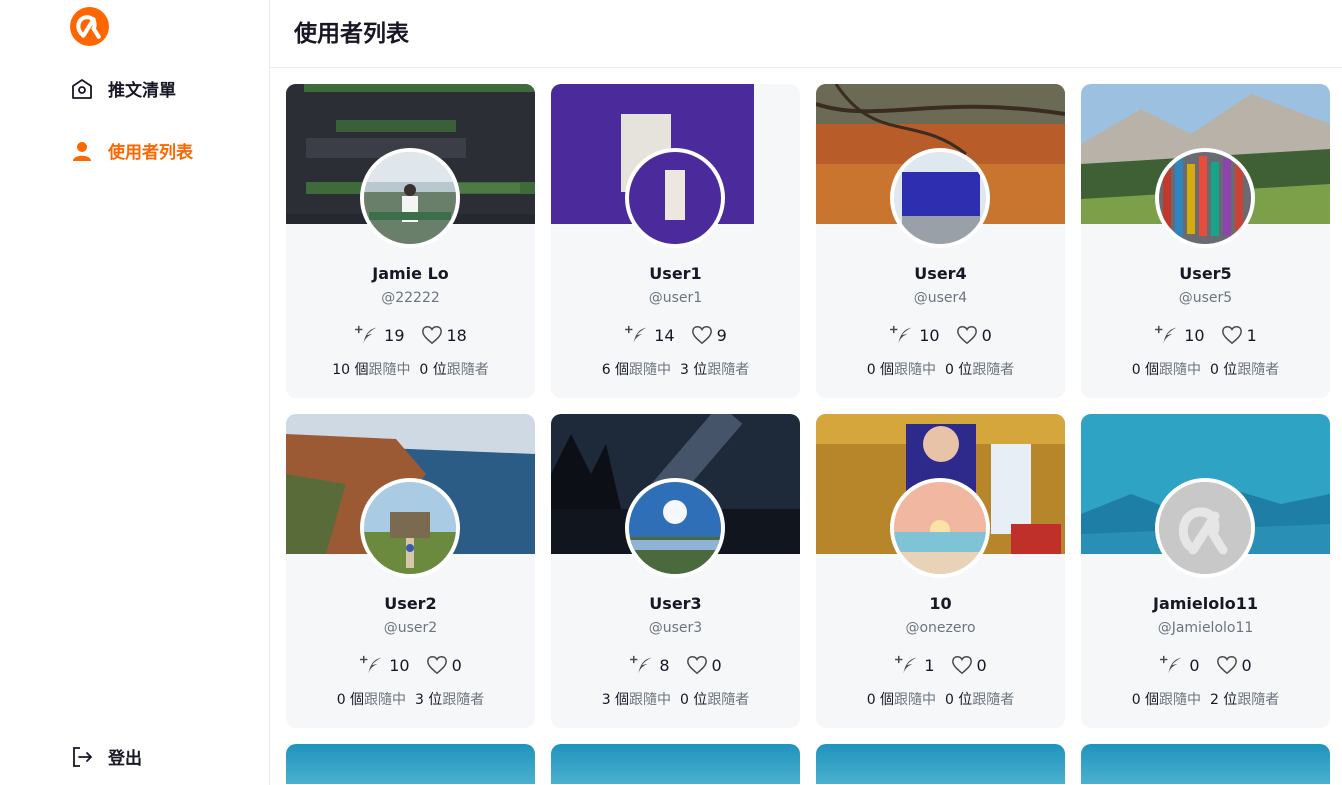 The height and width of the screenshot is (785, 1342). I want to click on user-name: User2, so click(410, 603).